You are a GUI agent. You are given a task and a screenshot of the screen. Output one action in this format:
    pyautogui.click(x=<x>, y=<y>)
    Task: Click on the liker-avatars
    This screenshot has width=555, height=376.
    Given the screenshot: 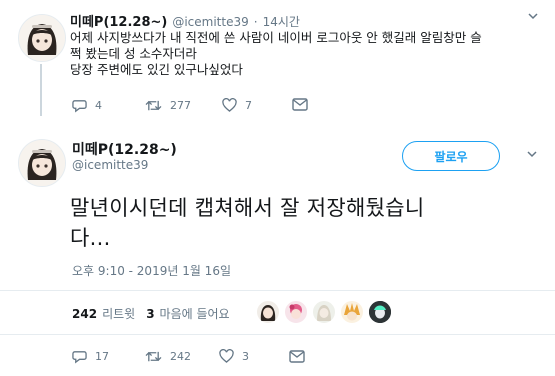 What is the action you would take?
    pyautogui.click(x=324, y=312)
    